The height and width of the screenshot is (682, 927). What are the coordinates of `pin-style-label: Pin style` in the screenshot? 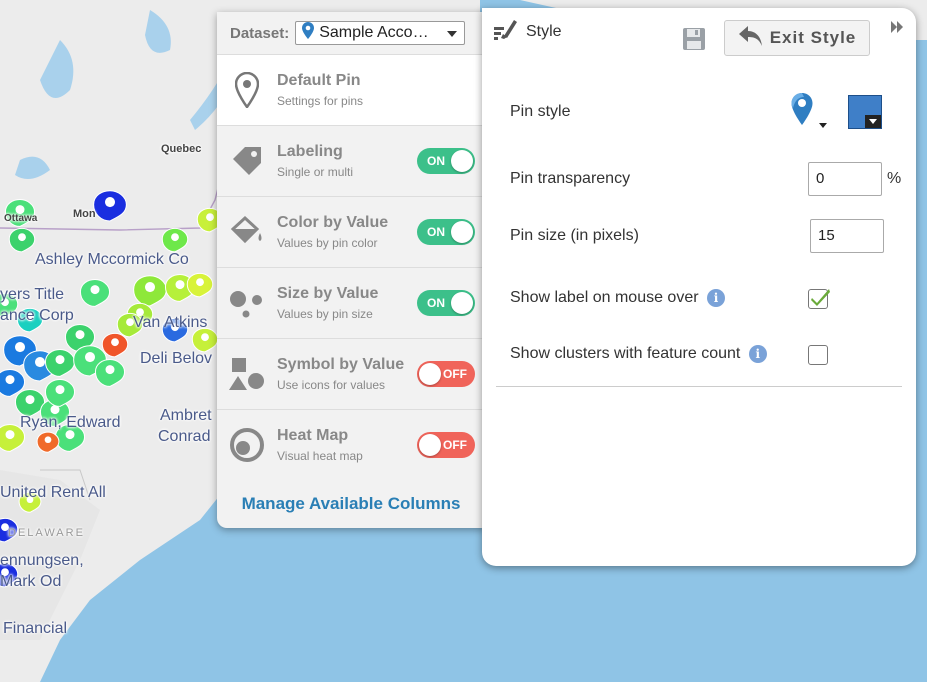 It's located at (540, 111).